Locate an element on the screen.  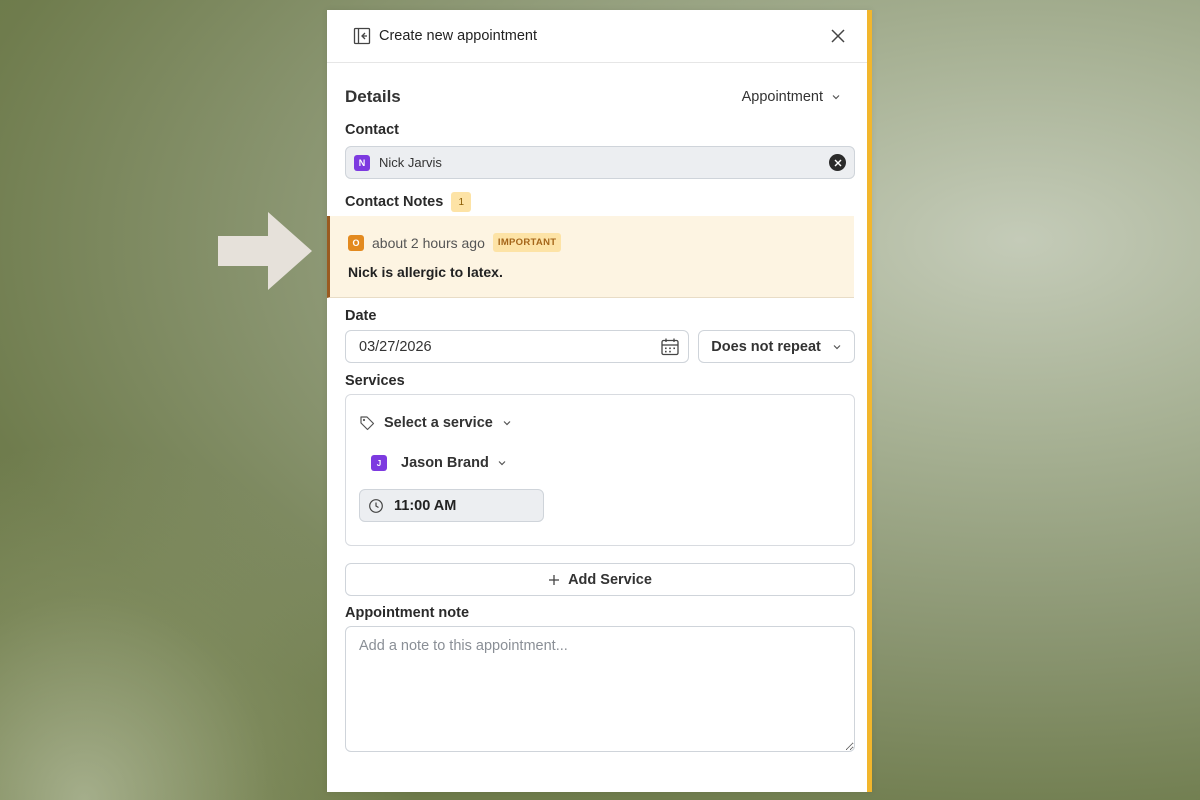
date-label: Date is located at coordinates (361, 316).